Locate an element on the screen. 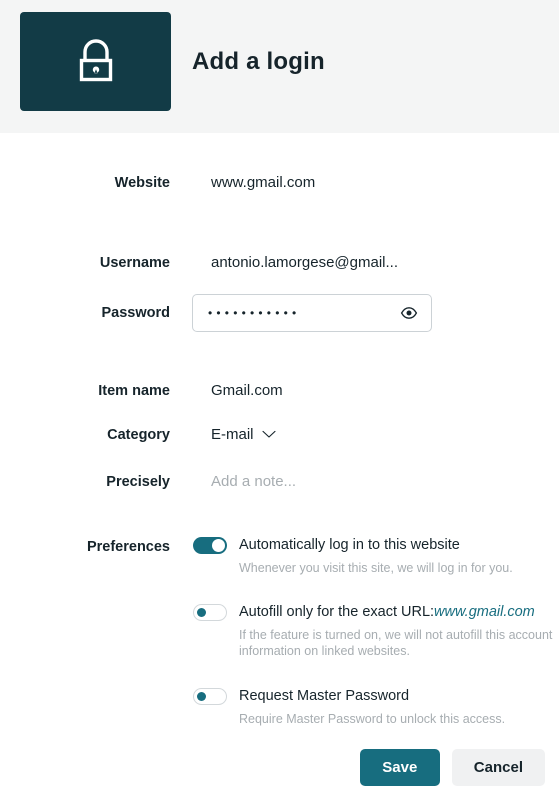  cancel-button: Cancel is located at coordinates (498, 767).